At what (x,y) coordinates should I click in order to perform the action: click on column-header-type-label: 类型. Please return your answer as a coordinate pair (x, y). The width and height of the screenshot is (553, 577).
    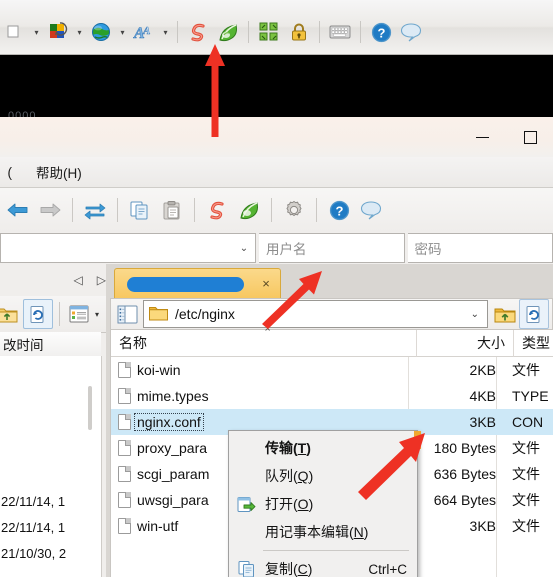
    Looking at the image, I should click on (536, 343).